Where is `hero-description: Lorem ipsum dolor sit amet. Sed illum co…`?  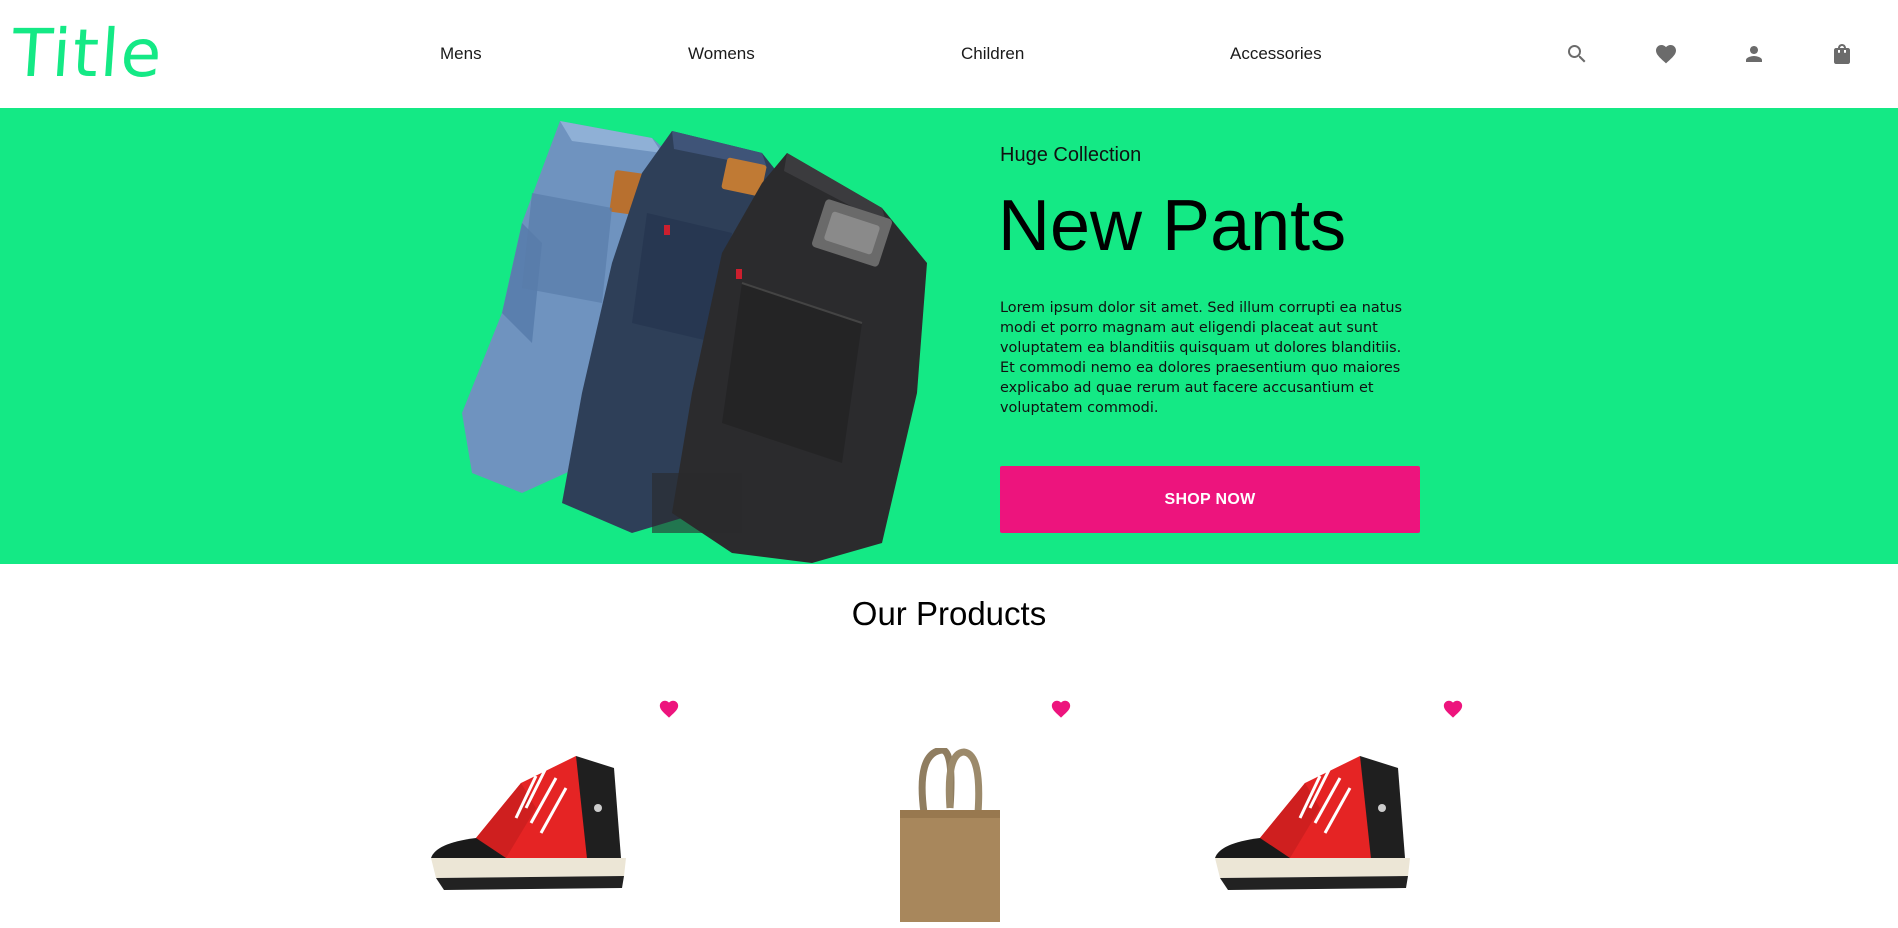
hero-description: Lorem ipsum dolor sit amet. Sed illum co… is located at coordinates (1201, 358).